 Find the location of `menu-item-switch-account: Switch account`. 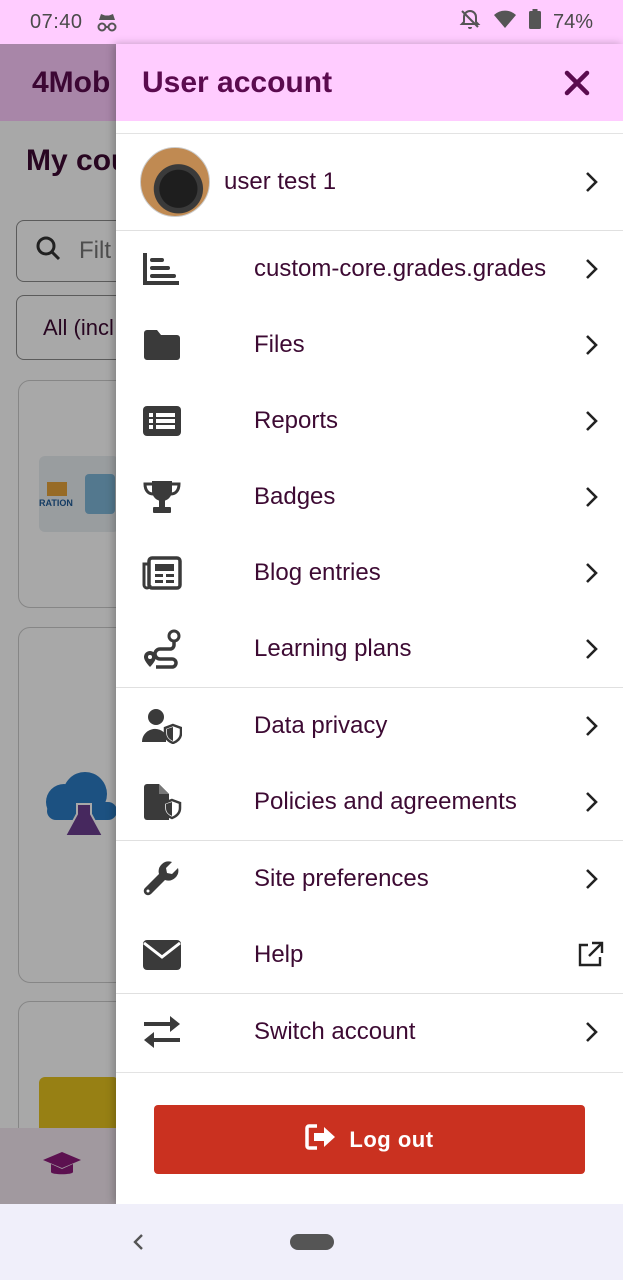

menu-item-switch-account: Switch account is located at coordinates (369, 1032).